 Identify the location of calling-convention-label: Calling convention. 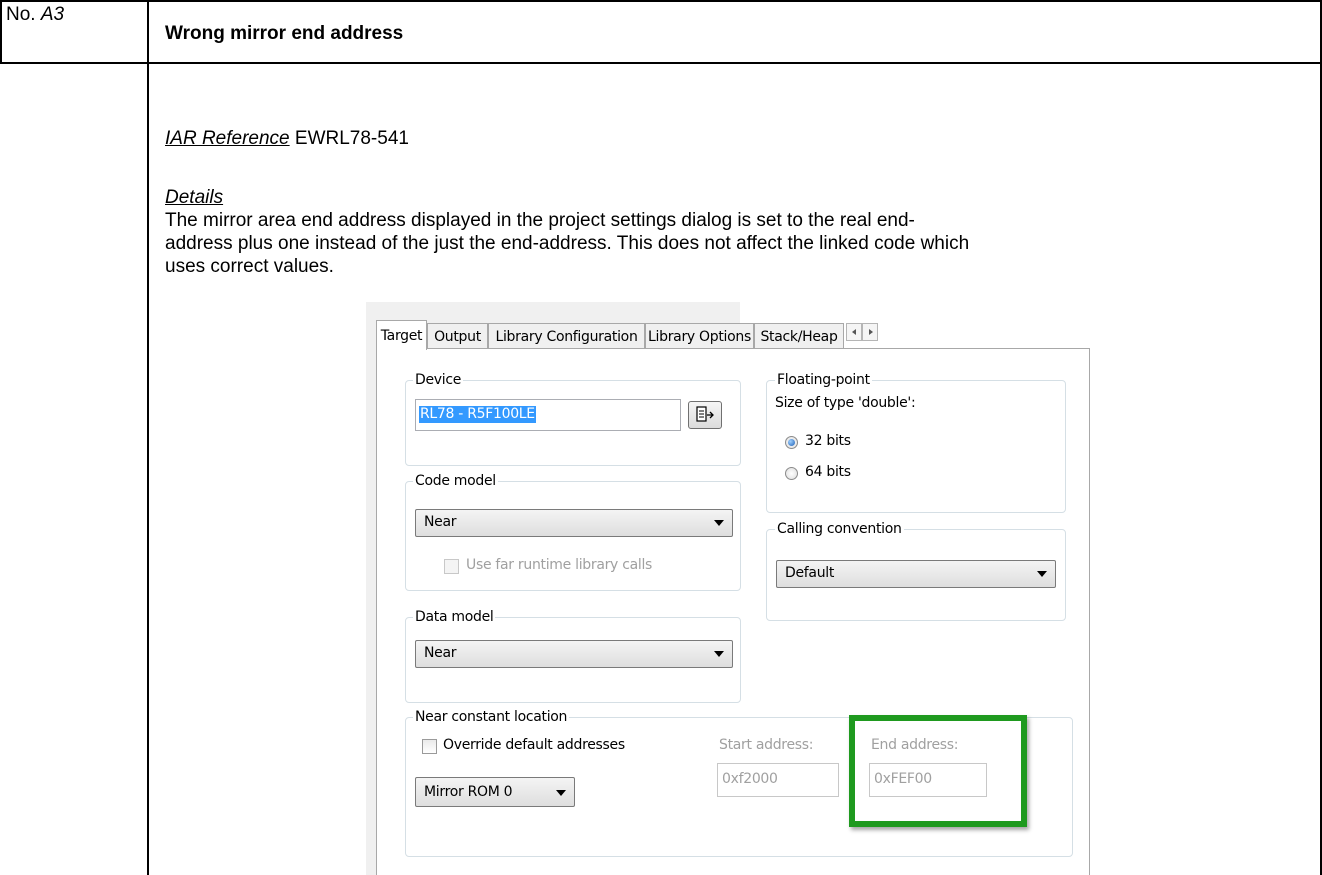
(839, 529).